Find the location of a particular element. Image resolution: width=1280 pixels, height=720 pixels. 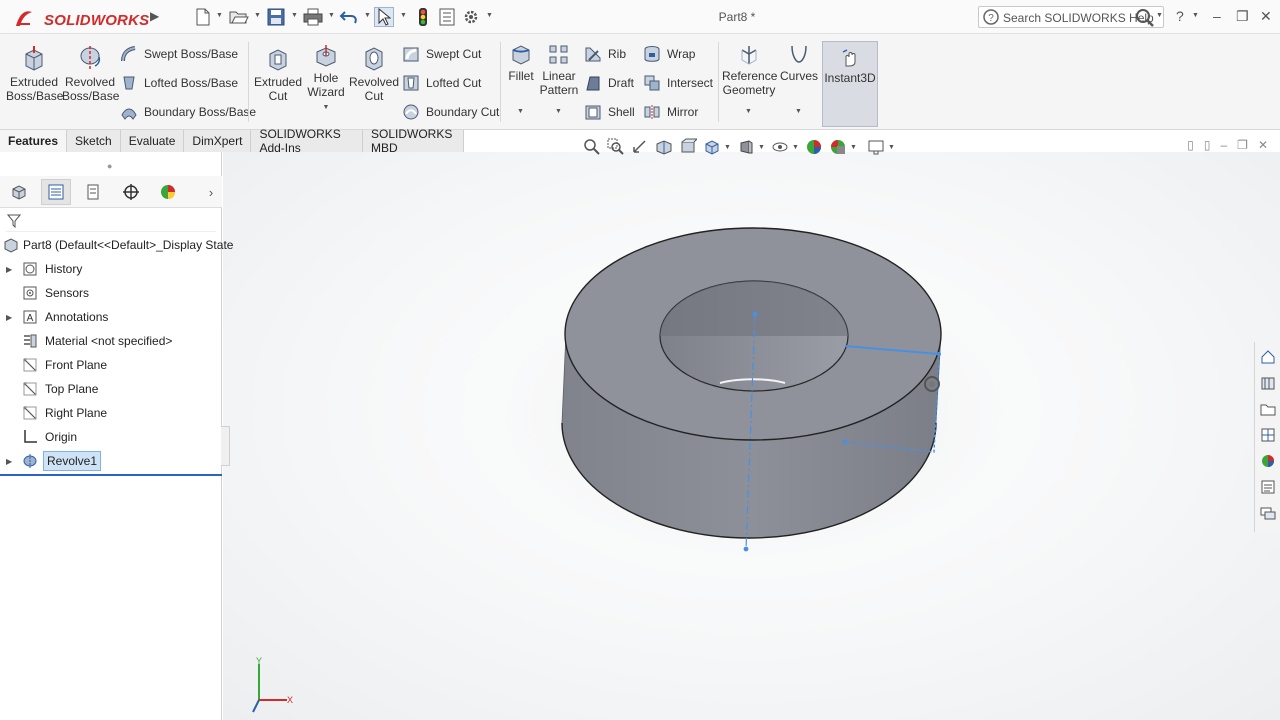

mirror-button: Mirror is located at coordinates (670, 112).